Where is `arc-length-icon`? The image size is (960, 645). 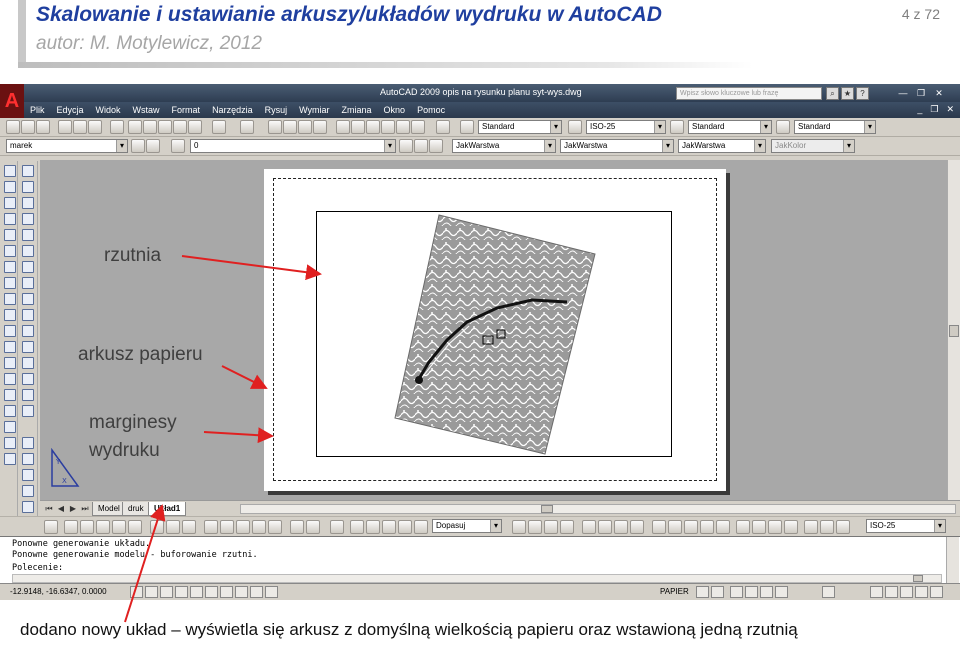
arc-length-icon is located at coordinates (551, 527).